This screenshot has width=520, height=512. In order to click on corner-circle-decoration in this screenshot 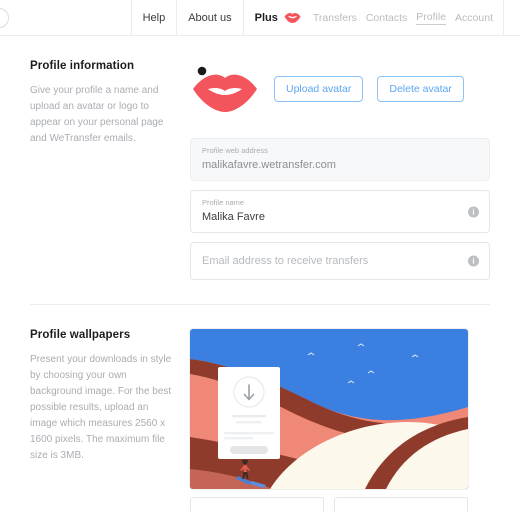, I will do `click(4, 18)`.